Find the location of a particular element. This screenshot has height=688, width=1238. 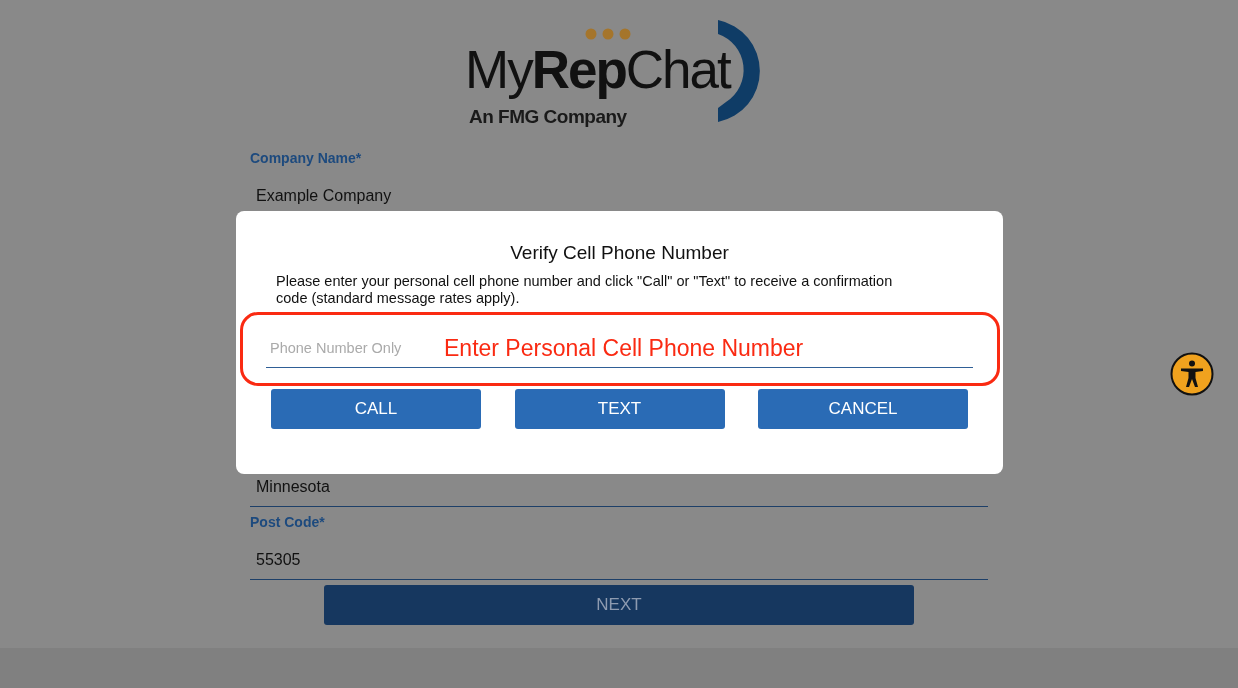

dialog-message: Please enter your personal cell phone number and click "Call" or "Text" to receive a confirmation code (standard message rates apply). is located at coordinates (584, 290).